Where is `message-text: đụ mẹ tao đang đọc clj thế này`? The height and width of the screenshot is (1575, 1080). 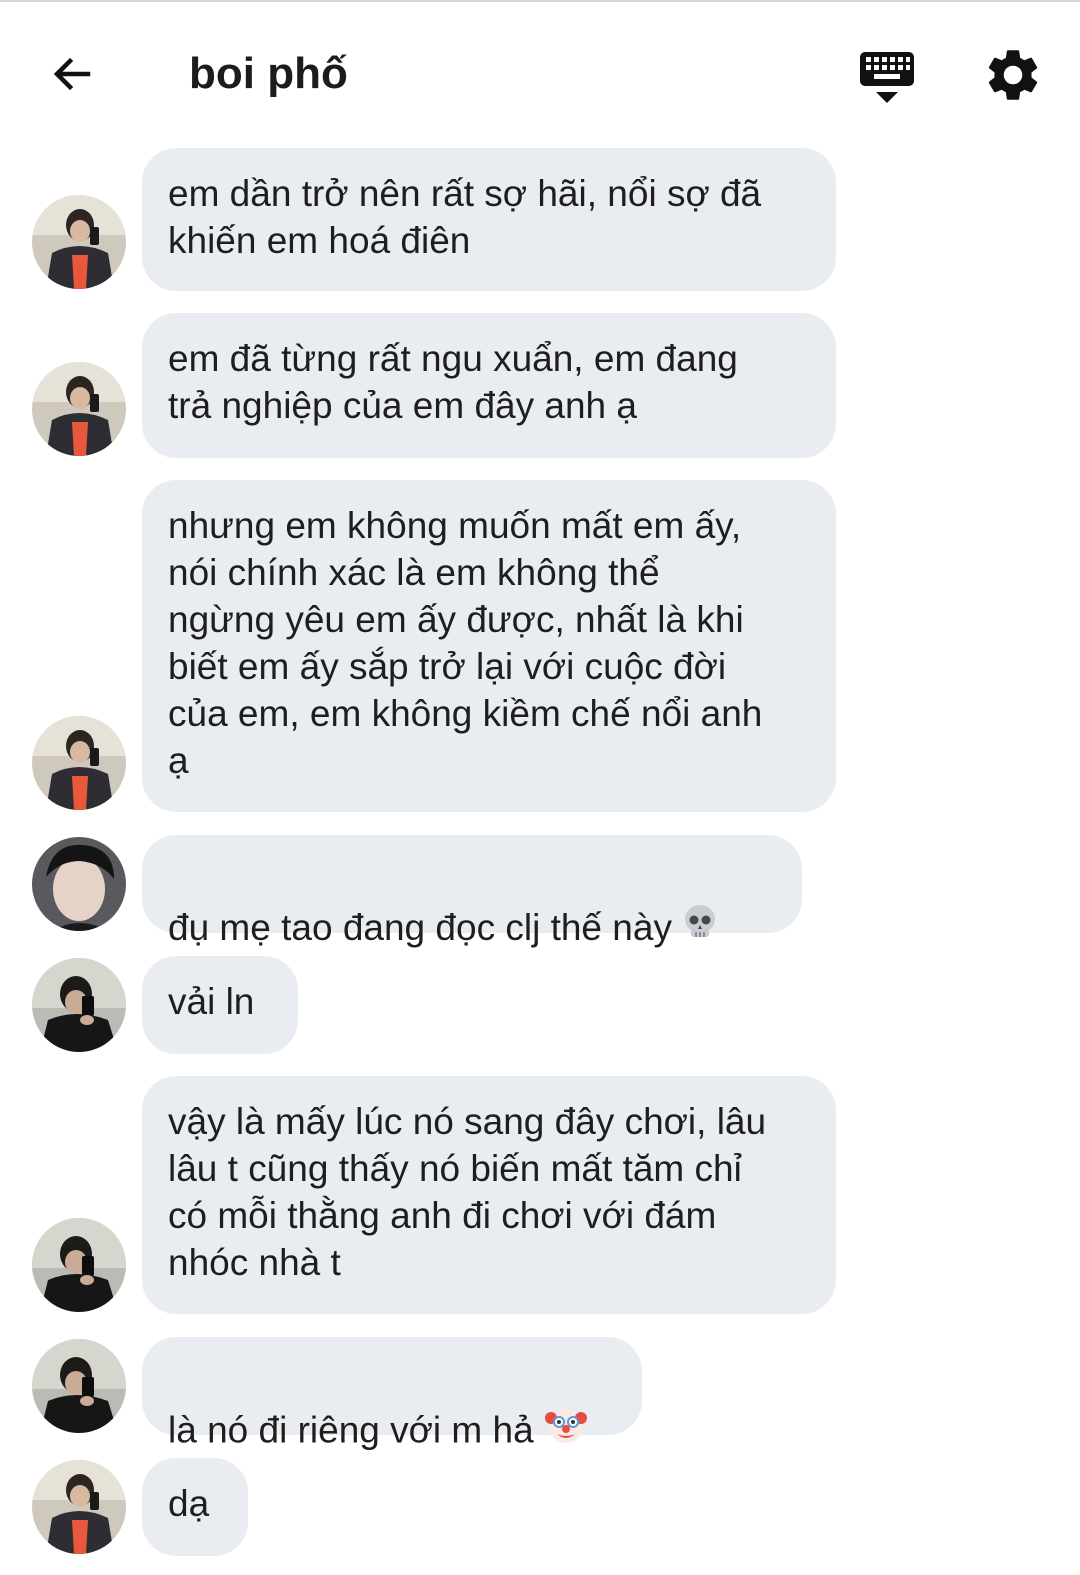
message-text: đụ mẹ tao đang đọc clj thế này is located at coordinates (420, 927).